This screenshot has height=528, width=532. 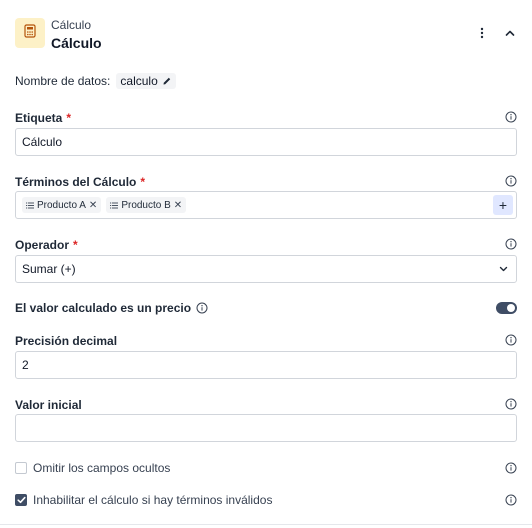 What do you see at coordinates (266, 205) in the screenshot?
I see `terminos-tag-input: Producto A ✕ Producto B ✕ +` at bounding box center [266, 205].